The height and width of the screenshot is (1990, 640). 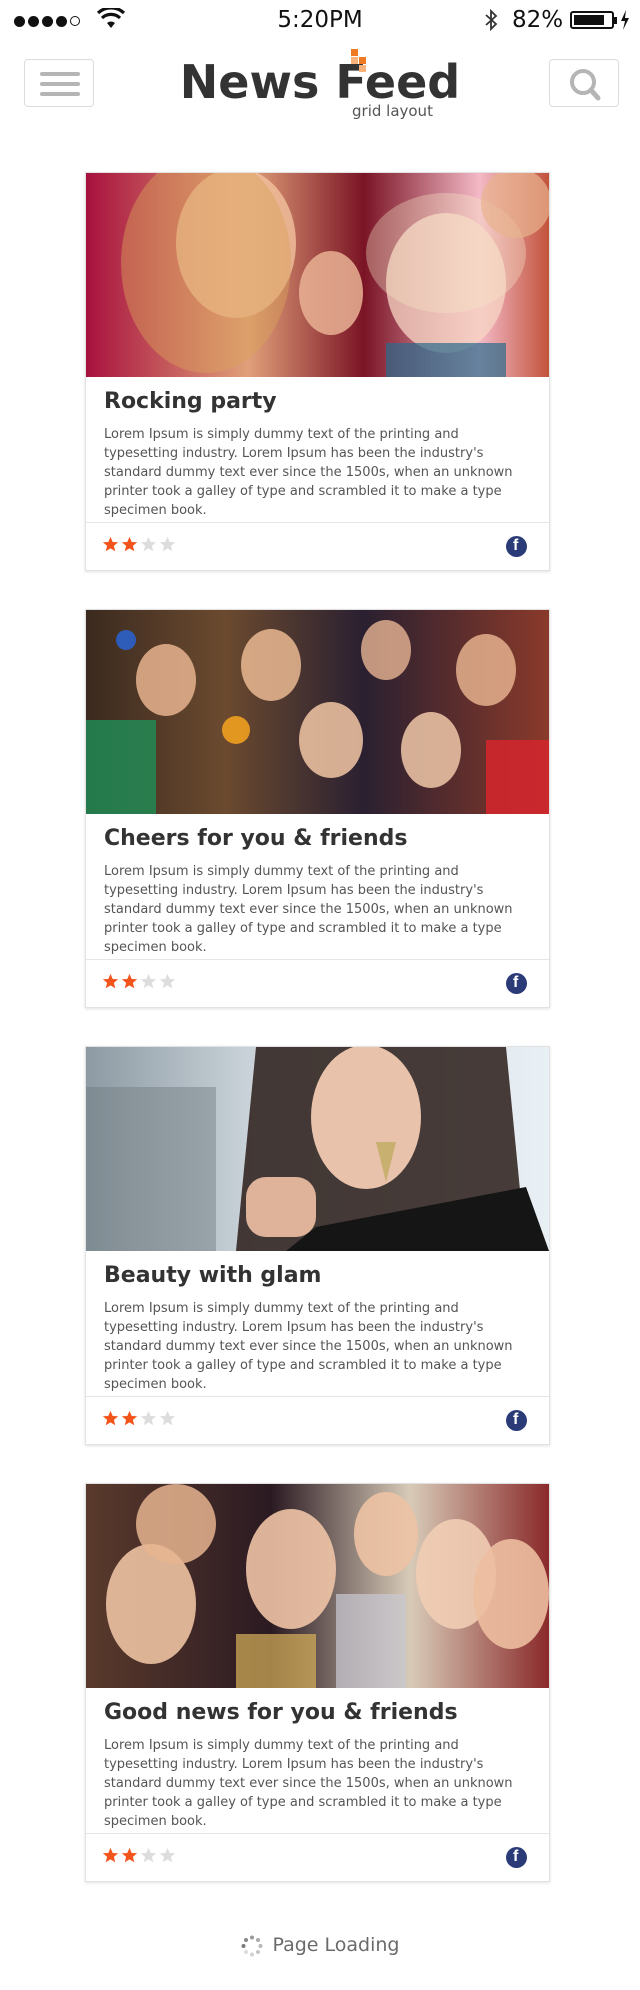 I want to click on card-image-friends, so click(x=317, y=1586).